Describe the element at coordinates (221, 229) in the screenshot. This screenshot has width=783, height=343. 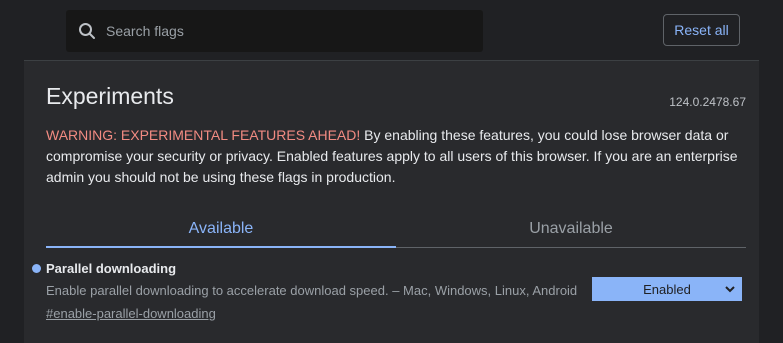
I see `tab-available: Available` at that location.